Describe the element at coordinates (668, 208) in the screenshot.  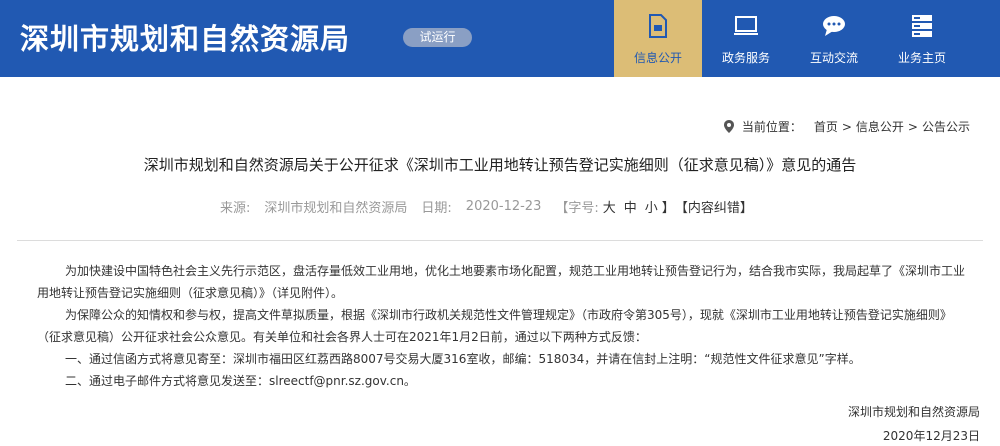
I see `font-size-close: 】` at that location.